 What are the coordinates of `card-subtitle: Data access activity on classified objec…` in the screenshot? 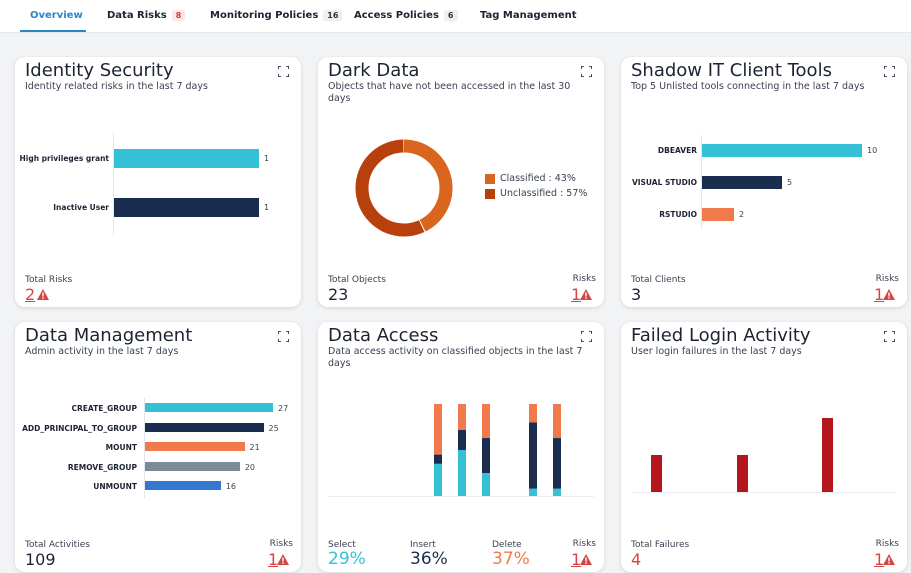 It's located at (455, 357).